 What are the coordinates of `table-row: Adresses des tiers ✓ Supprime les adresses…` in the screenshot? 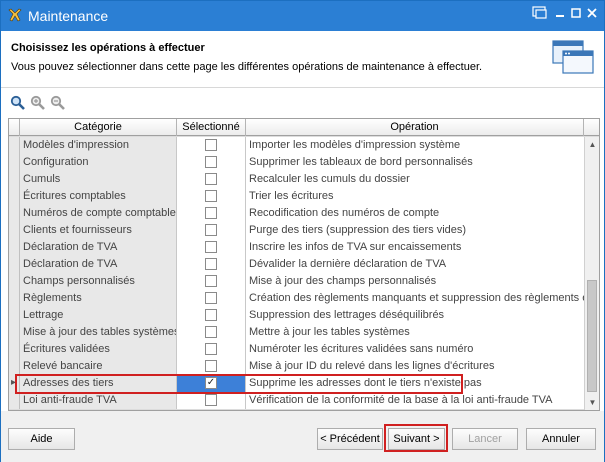 It's located at (296, 383).